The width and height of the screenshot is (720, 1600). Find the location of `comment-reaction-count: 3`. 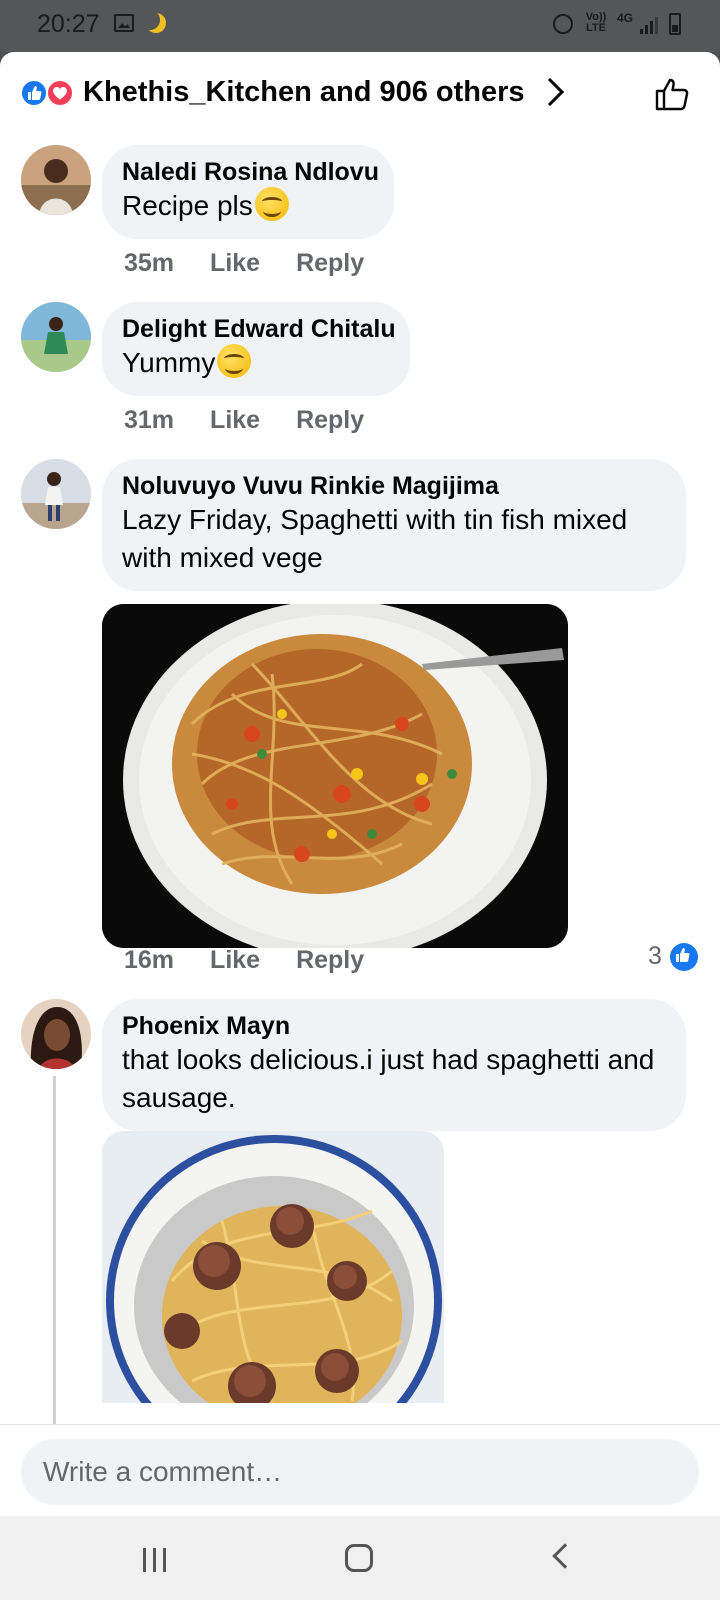

comment-reaction-count: 3 is located at coordinates (673, 956).